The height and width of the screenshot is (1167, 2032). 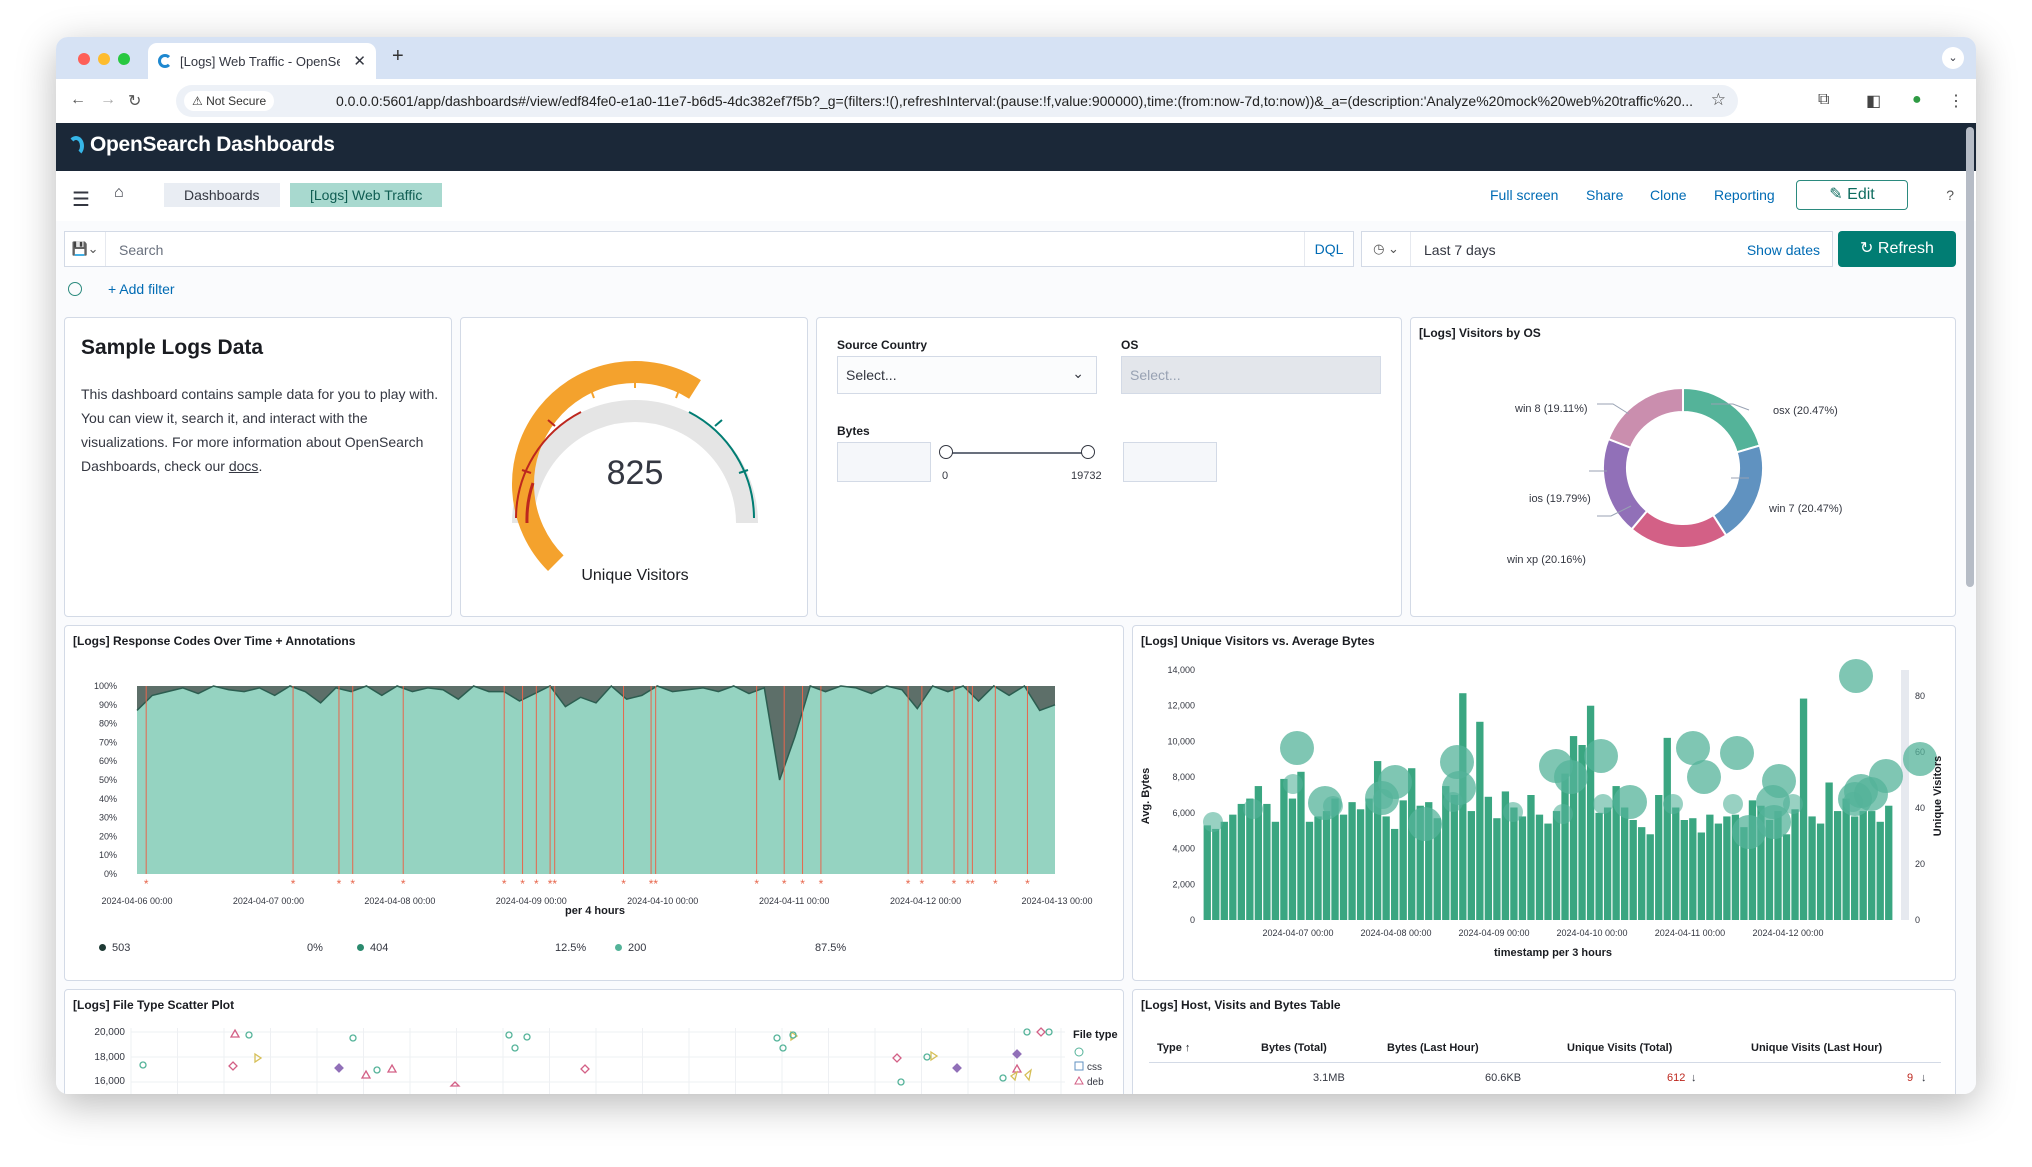 What do you see at coordinates (229, 101) in the screenshot?
I see `not-secure-badge: ⚠ Not Secure` at bounding box center [229, 101].